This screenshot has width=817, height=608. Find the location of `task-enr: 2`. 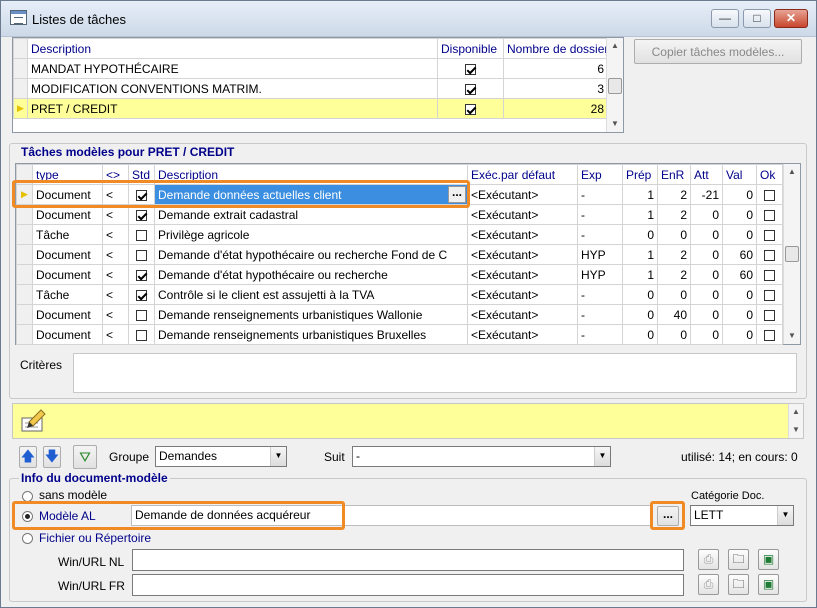

task-enr: 2 is located at coordinates (674, 254).